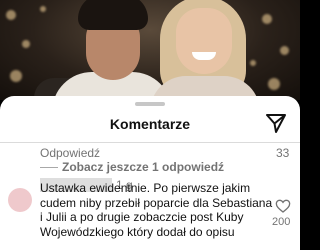 The height and width of the screenshot is (250, 320). What do you see at coordinates (142, 217) in the screenshot?
I see `comment-line: i Julii a po drugie zobaczcie post Kuby` at bounding box center [142, 217].